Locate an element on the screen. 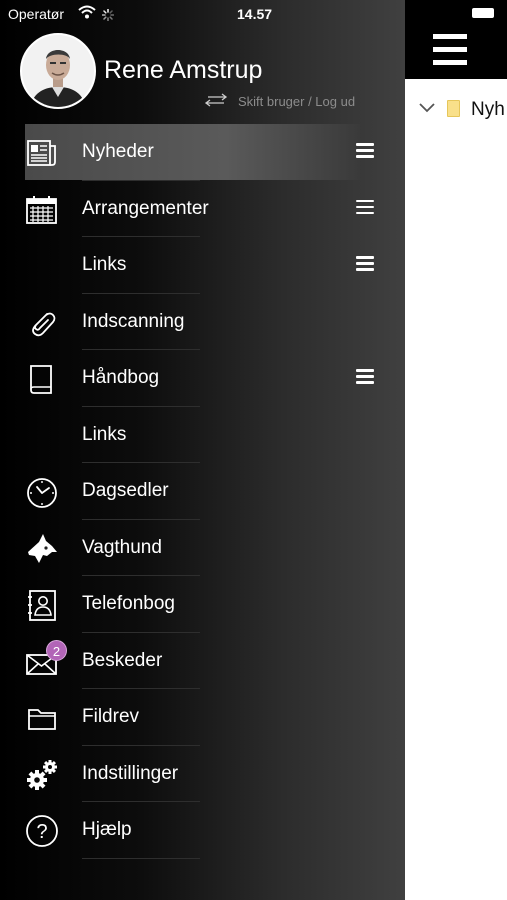 Image resolution: width=507 pixels, height=900 pixels. menu-item-dagsedler: Dagsedler is located at coordinates (202, 491).